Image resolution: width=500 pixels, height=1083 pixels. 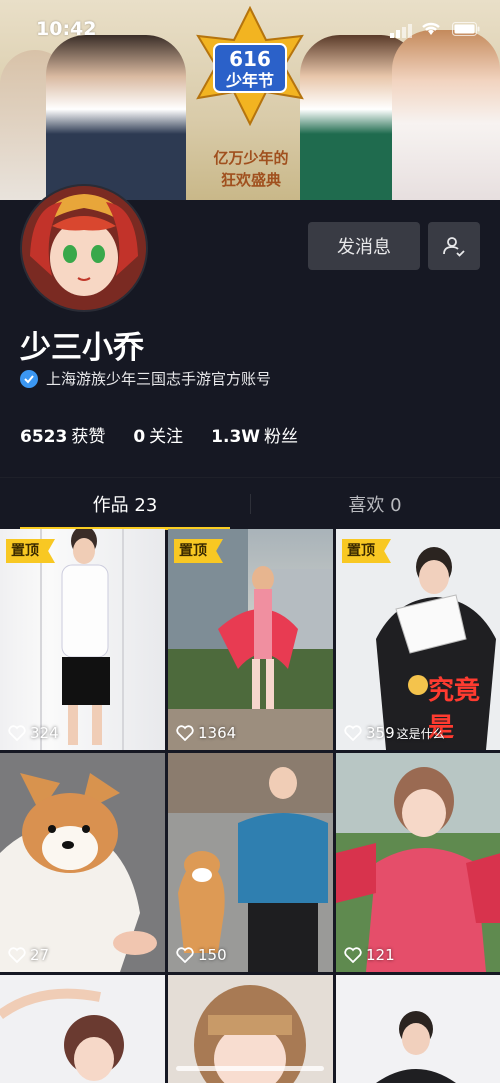 What do you see at coordinates (44, 733) in the screenshot?
I see `video-likes-count: 324` at bounding box center [44, 733].